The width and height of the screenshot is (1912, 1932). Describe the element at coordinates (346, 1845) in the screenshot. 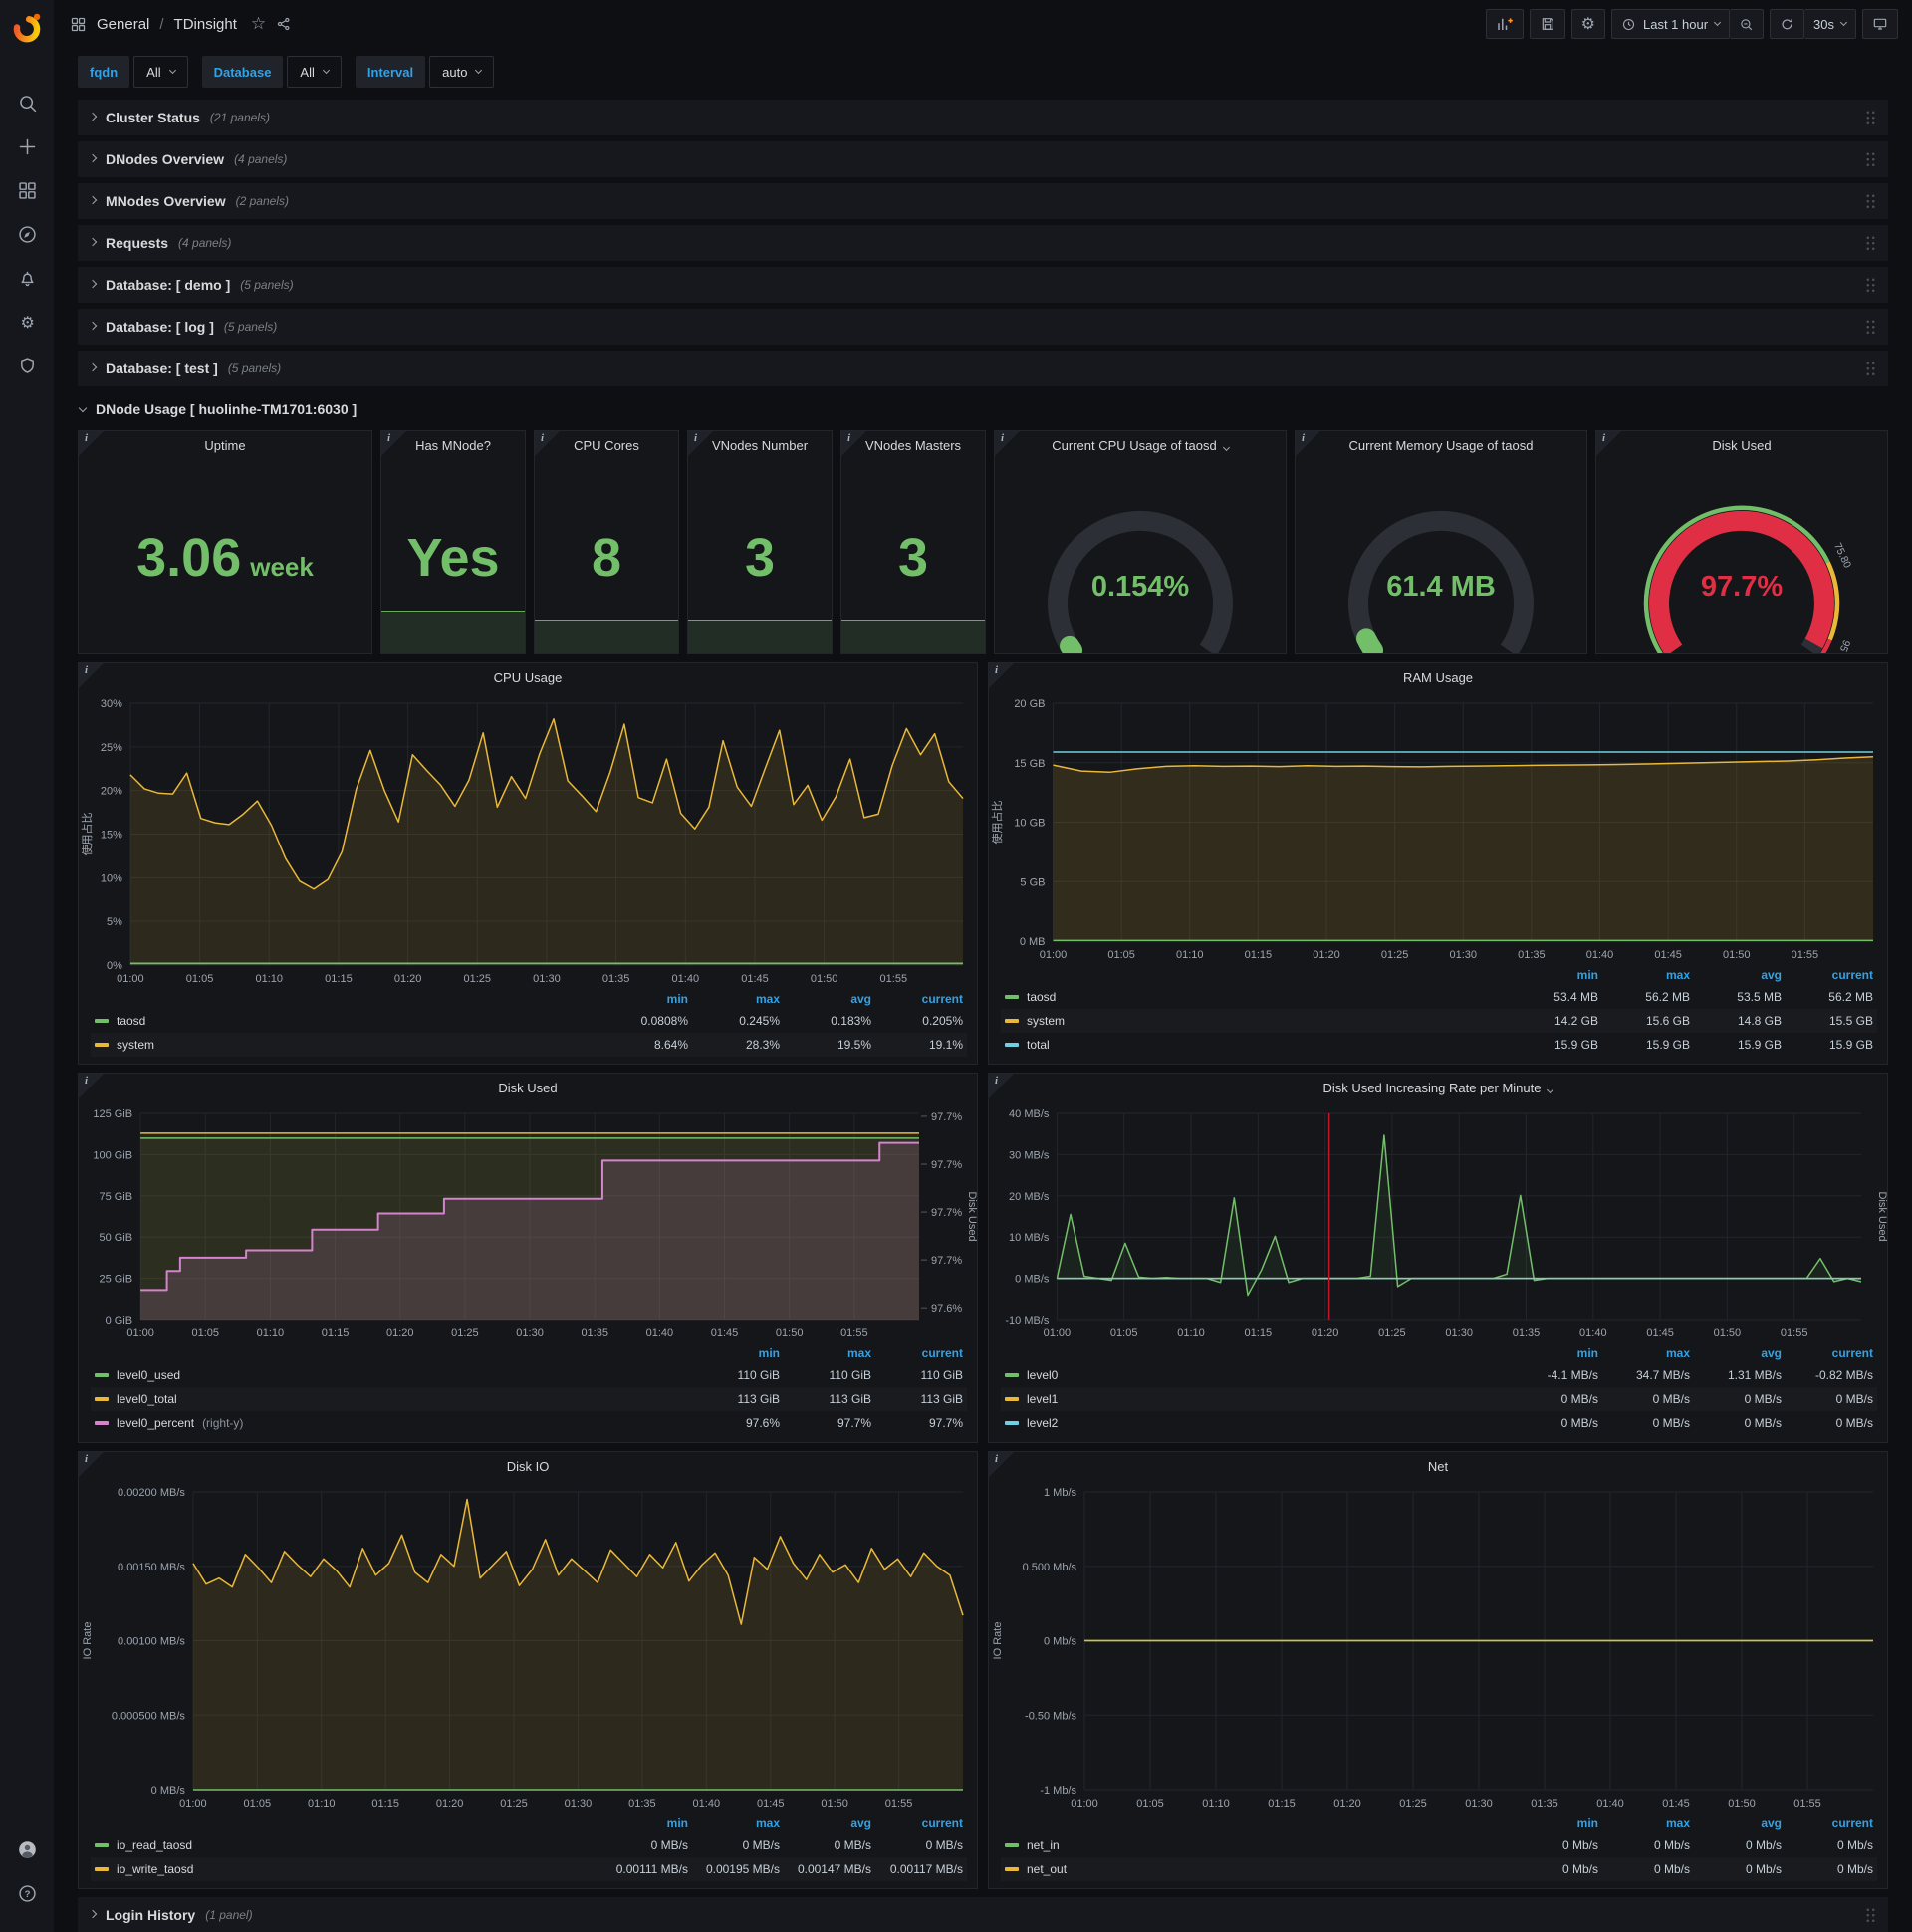

I see `legend-series-name: io_read_taosd` at that location.